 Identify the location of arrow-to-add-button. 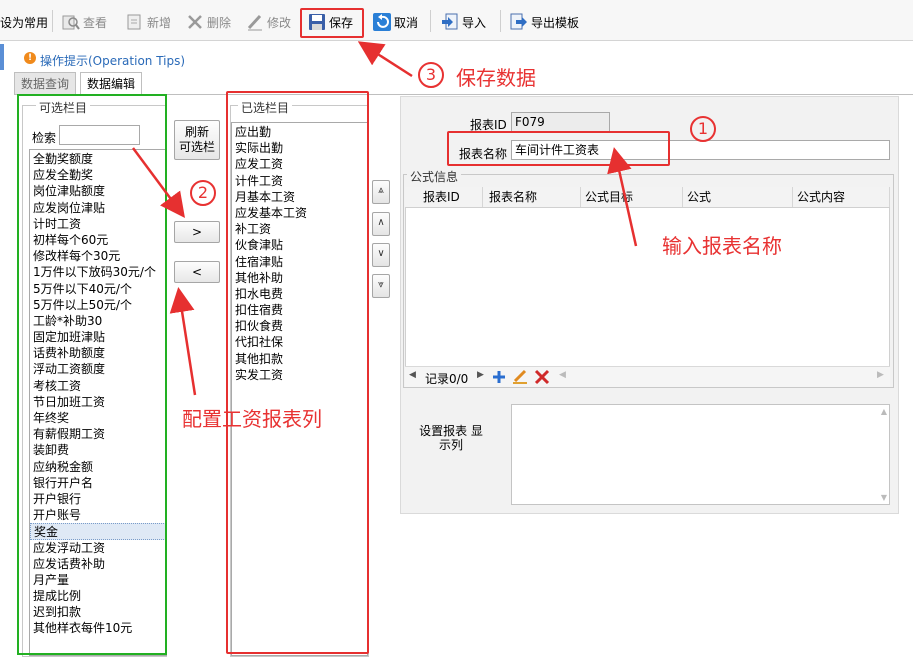
(158, 183).